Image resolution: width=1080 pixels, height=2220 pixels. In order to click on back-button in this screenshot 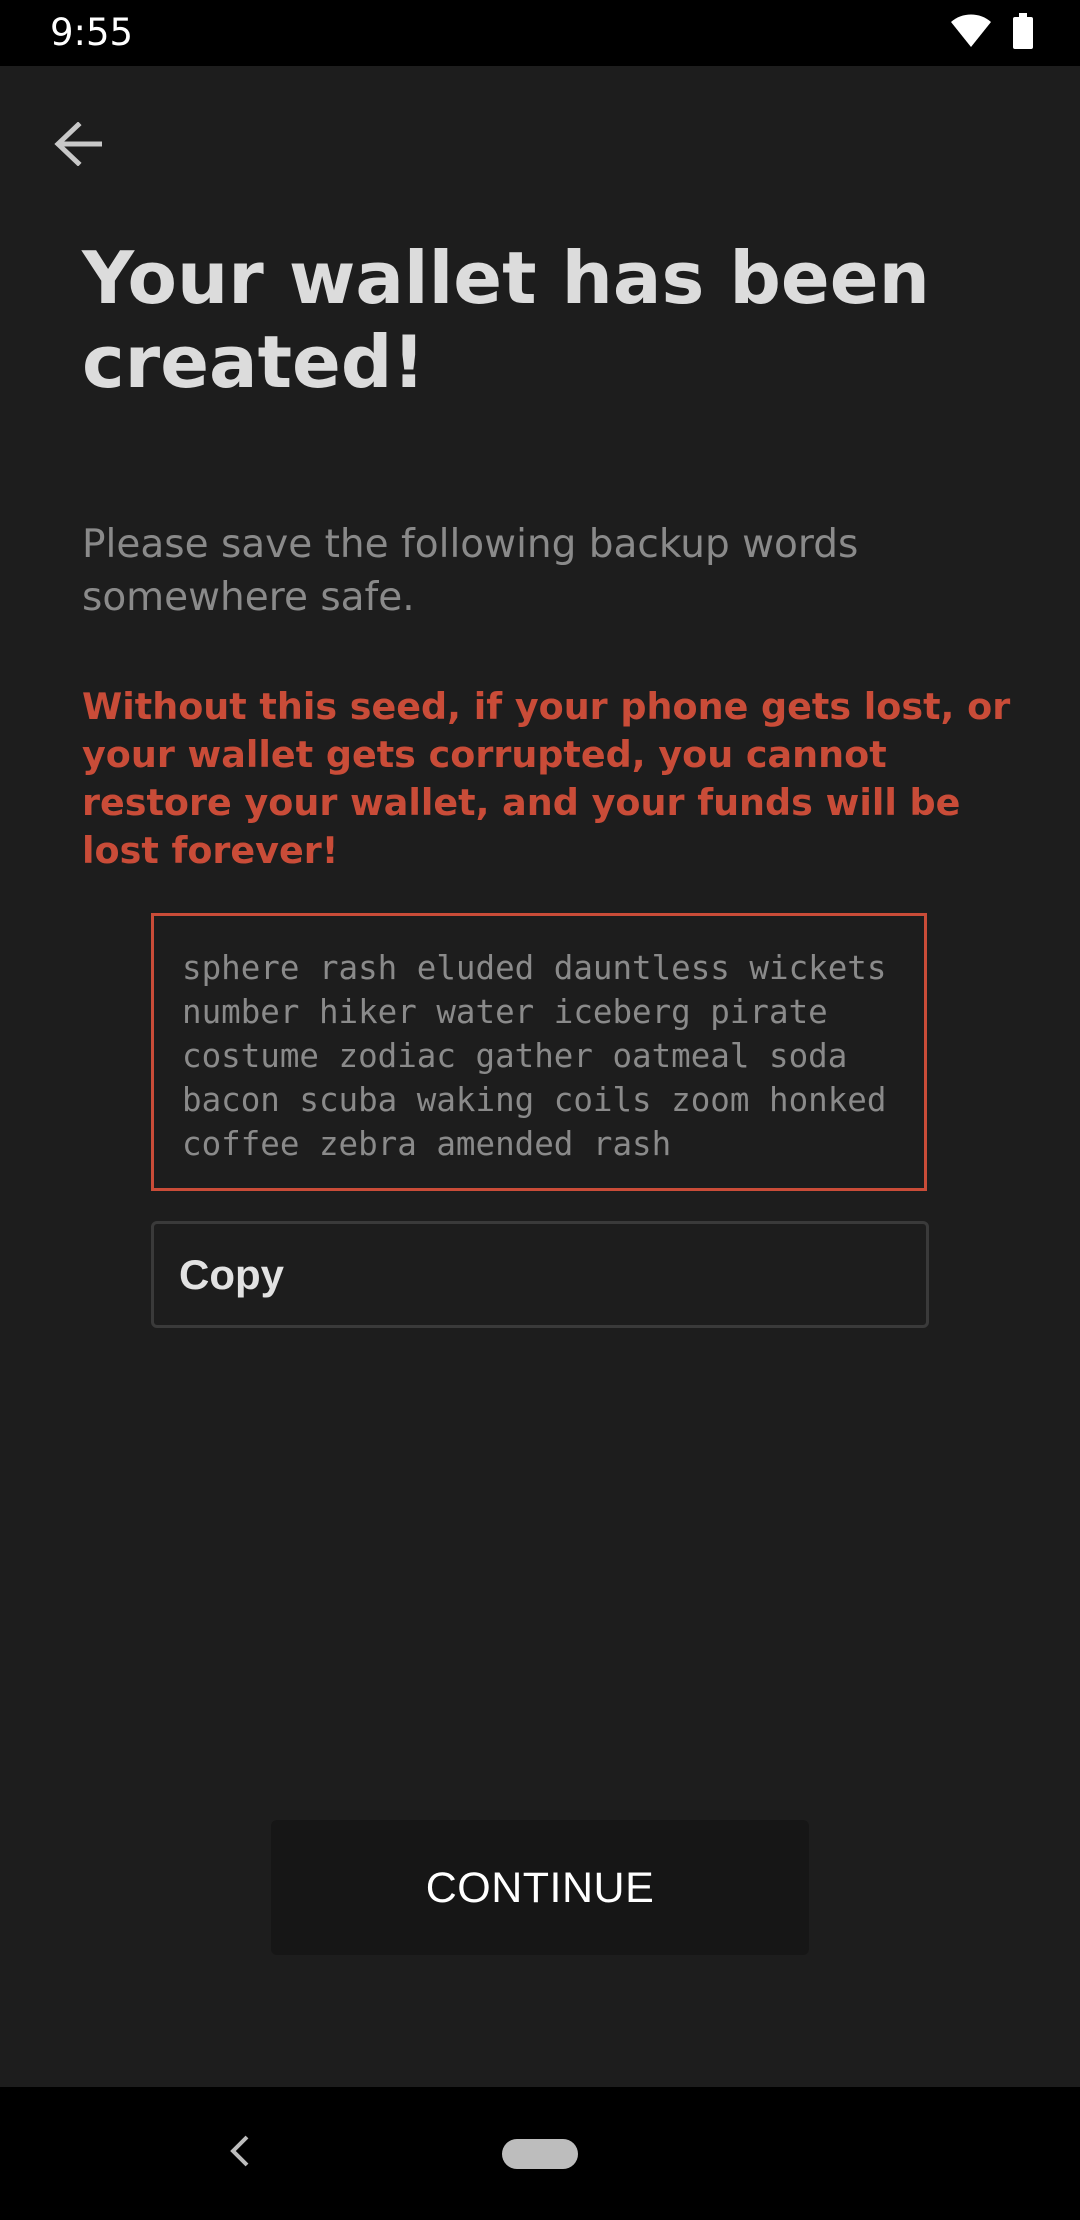, I will do `click(78, 146)`.